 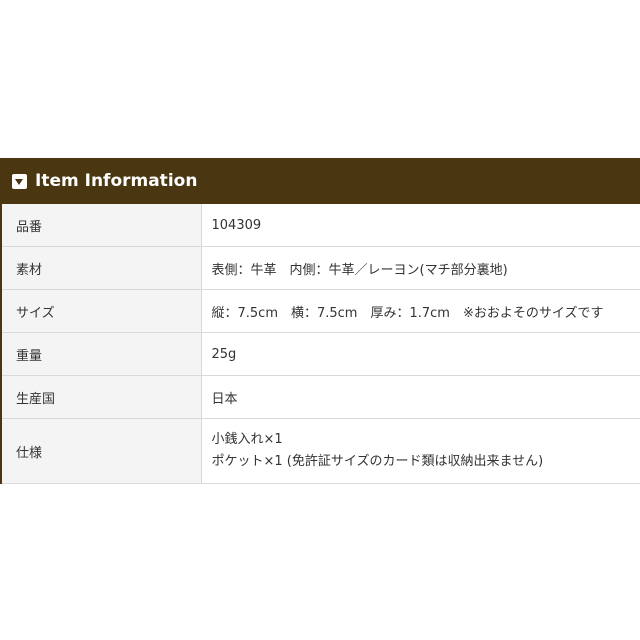 What do you see at coordinates (19, 181) in the screenshot?
I see `chevron-down-box-icon` at bounding box center [19, 181].